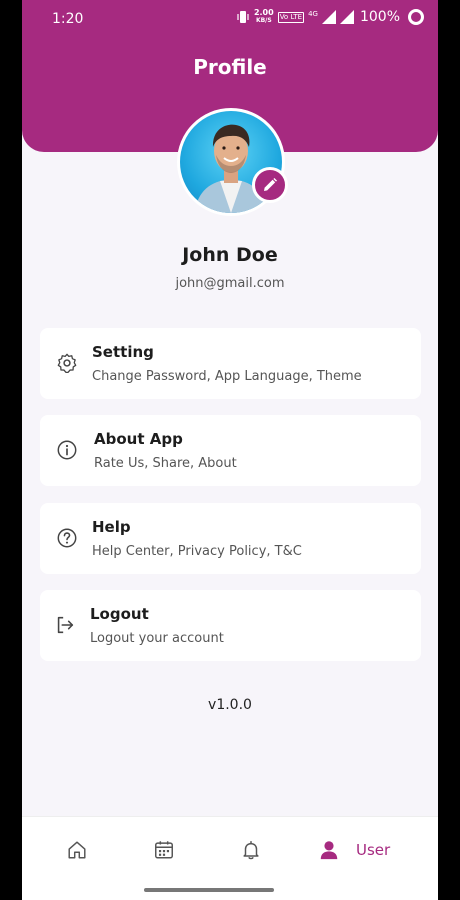 This screenshot has height=900, width=460. Describe the element at coordinates (329, 850) in the screenshot. I see `user-icon` at that location.